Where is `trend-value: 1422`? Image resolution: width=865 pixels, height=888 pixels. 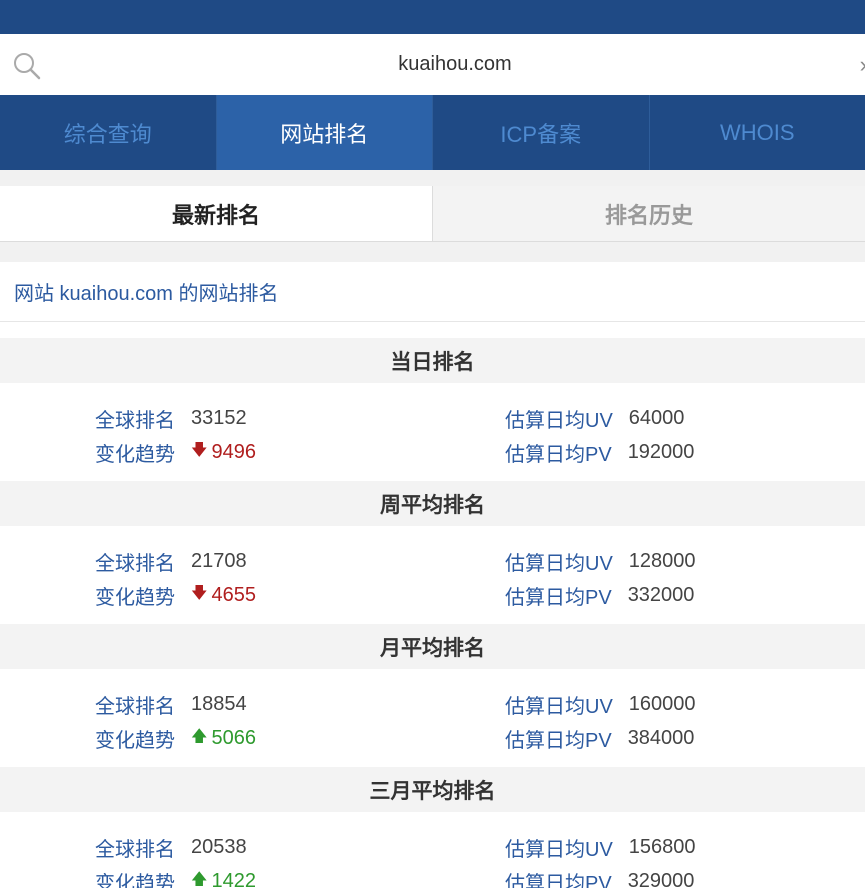
trend-value: 1422 is located at coordinates (233, 878).